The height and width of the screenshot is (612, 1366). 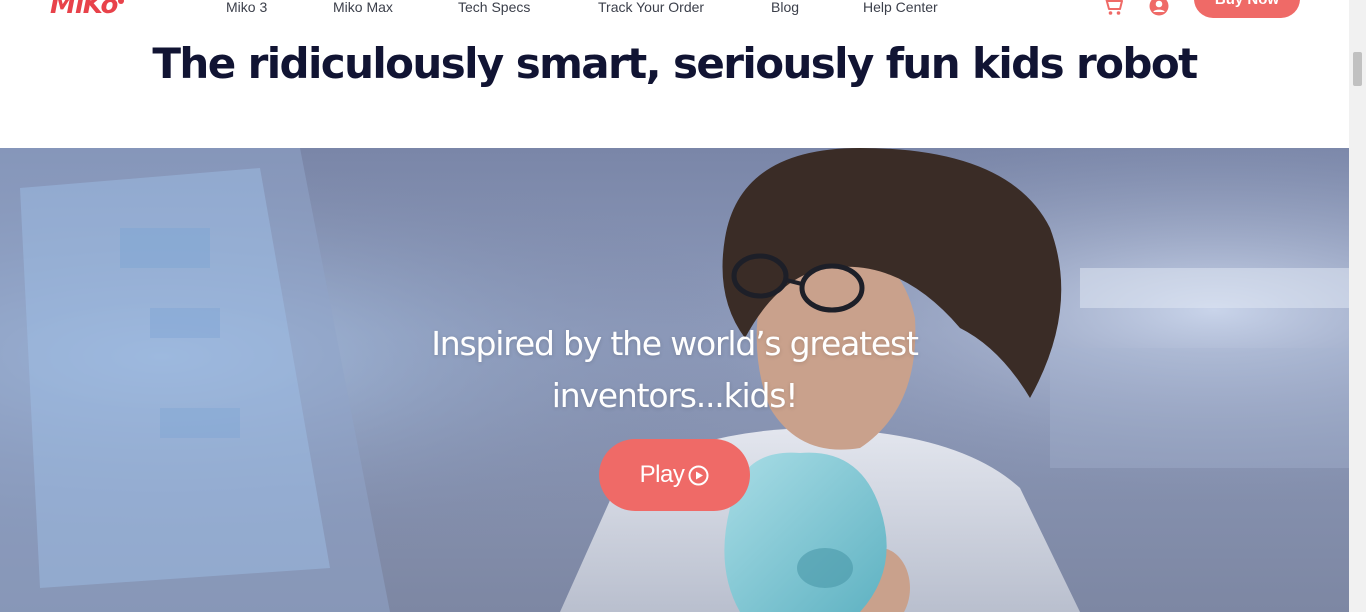 What do you see at coordinates (1357, 306) in the screenshot?
I see `page-scrollbar` at bounding box center [1357, 306].